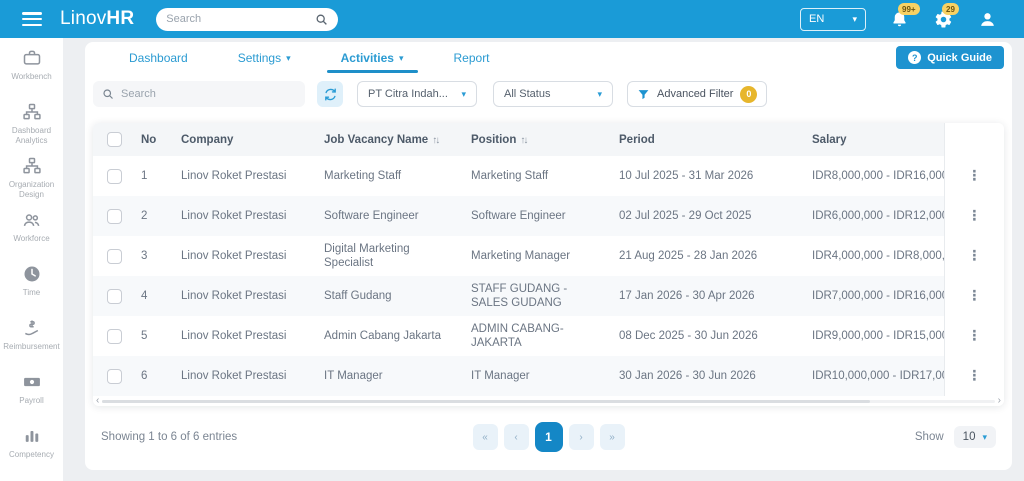 The image size is (1024, 481). What do you see at coordinates (208, 94) in the screenshot?
I see `table-search-input` at bounding box center [208, 94].